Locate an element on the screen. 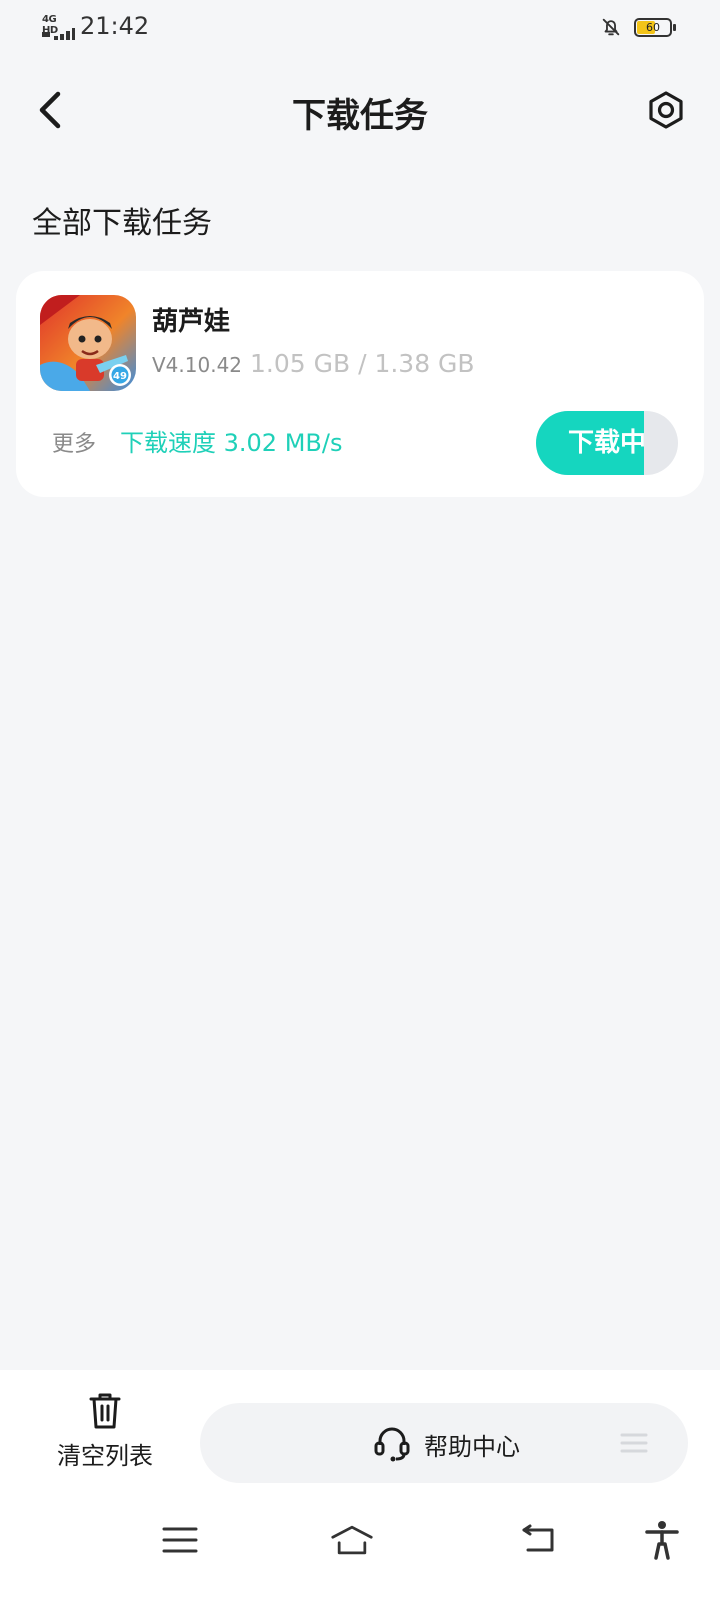 This screenshot has width=720, height=1600. back-nav-button is located at coordinates (538, 1540).